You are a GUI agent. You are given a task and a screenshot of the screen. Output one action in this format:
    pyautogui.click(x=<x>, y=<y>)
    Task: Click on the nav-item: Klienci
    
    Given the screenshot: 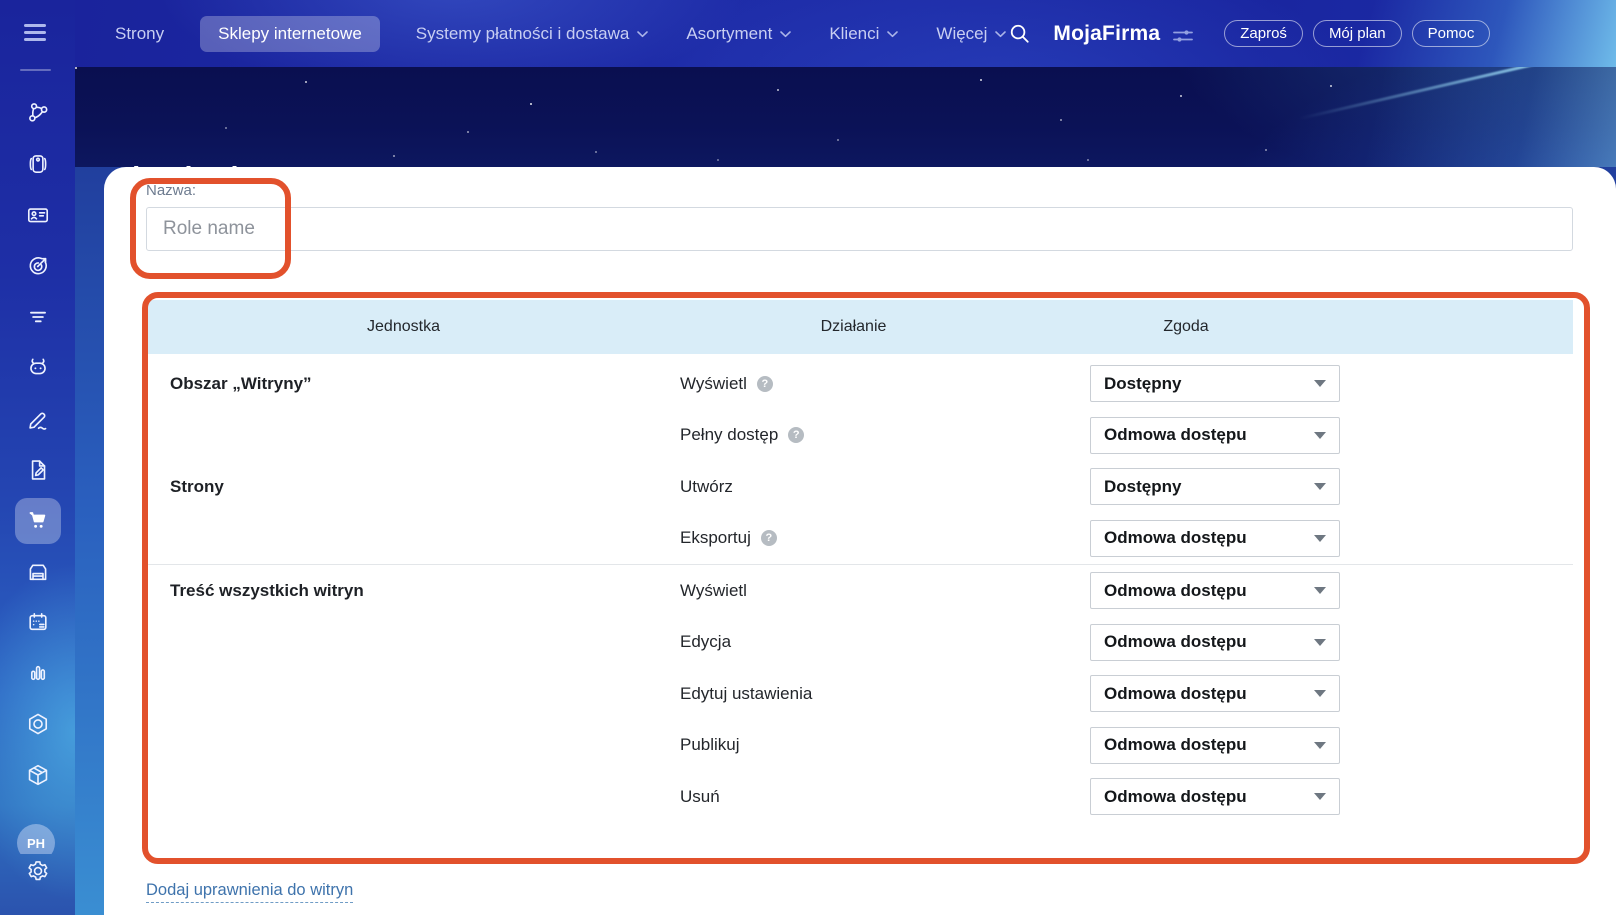 What is the action you would take?
    pyautogui.click(x=863, y=34)
    